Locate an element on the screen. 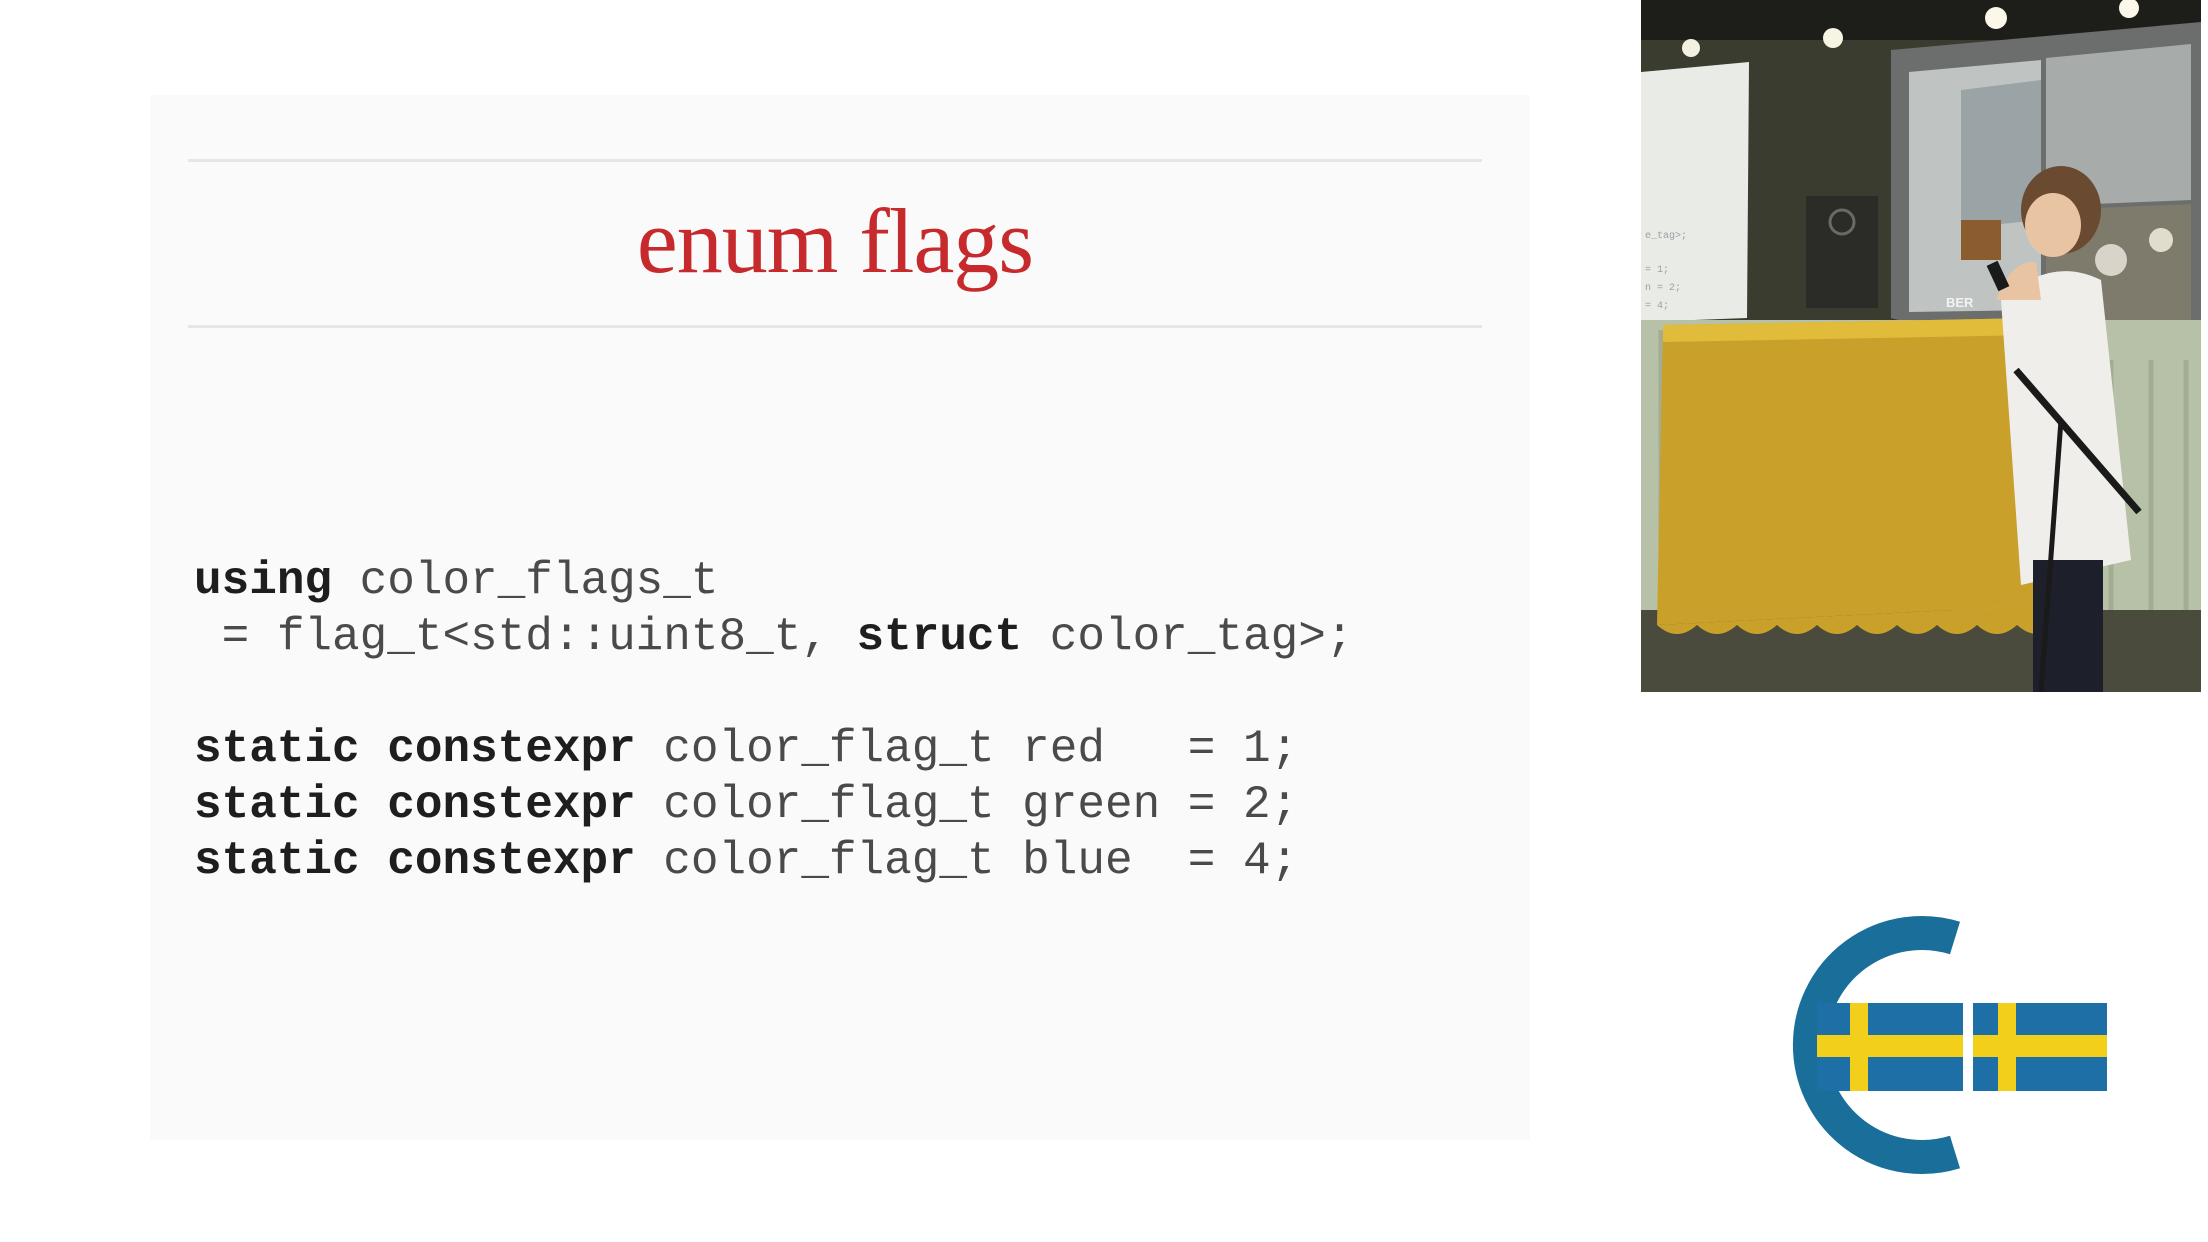 The image size is (2208, 1242). screen-label: BER is located at coordinates (1960, 302).